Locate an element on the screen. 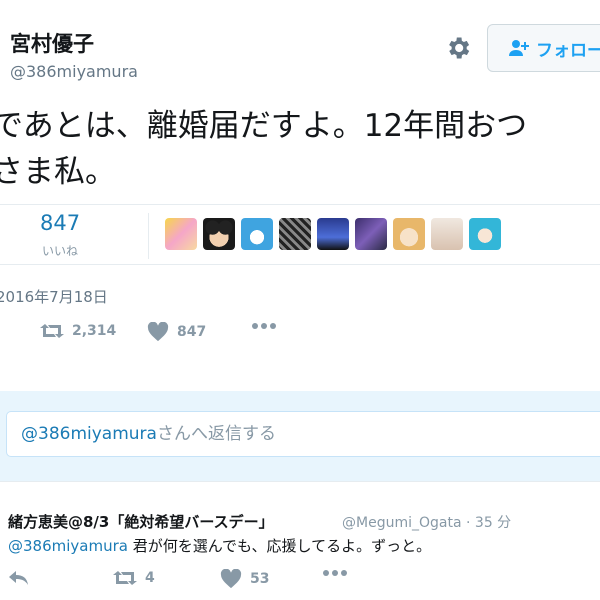 The height and width of the screenshot is (600, 600). more-button is located at coordinates (264, 326).